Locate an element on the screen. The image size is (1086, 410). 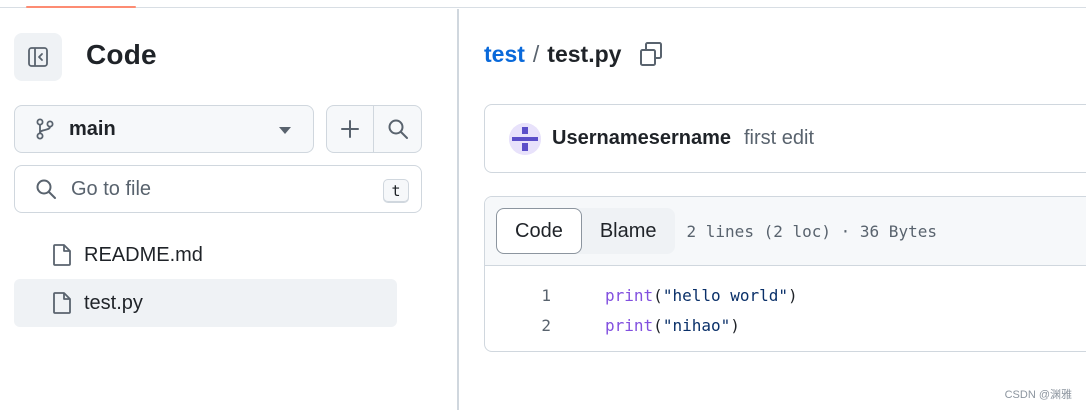
tab-code: Code is located at coordinates (539, 231).